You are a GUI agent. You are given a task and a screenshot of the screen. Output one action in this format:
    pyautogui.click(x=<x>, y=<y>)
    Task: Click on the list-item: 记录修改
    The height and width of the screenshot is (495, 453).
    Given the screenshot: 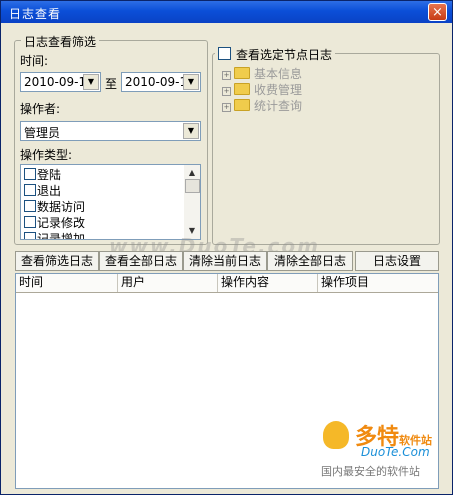 What is the action you would take?
    pyautogui.click(x=54, y=222)
    